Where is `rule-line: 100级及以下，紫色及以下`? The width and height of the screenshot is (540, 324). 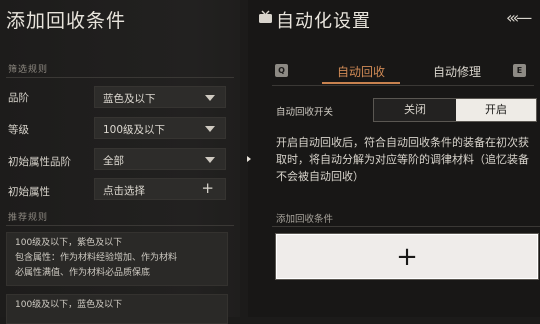 rule-line: 100级及以下，紫色及以下 is located at coordinates (69, 243).